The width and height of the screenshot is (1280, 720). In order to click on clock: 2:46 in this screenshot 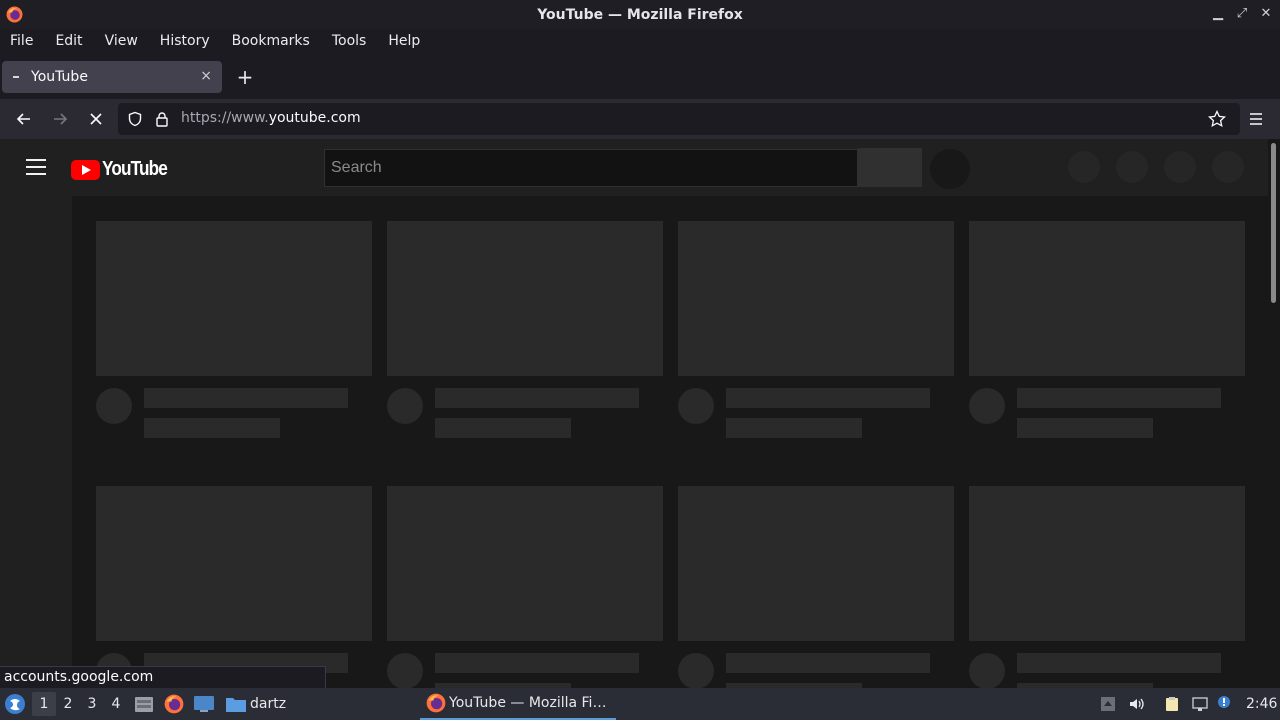, I will do `click(1261, 704)`.